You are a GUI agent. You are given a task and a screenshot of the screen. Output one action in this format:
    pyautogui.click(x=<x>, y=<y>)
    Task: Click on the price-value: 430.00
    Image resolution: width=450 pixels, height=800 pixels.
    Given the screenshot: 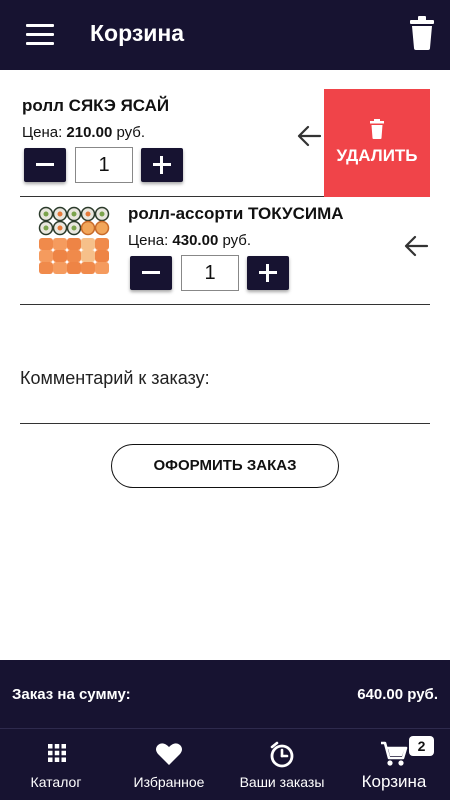 What is the action you would take?
    pyautogui.click(x=195, y=240)
    